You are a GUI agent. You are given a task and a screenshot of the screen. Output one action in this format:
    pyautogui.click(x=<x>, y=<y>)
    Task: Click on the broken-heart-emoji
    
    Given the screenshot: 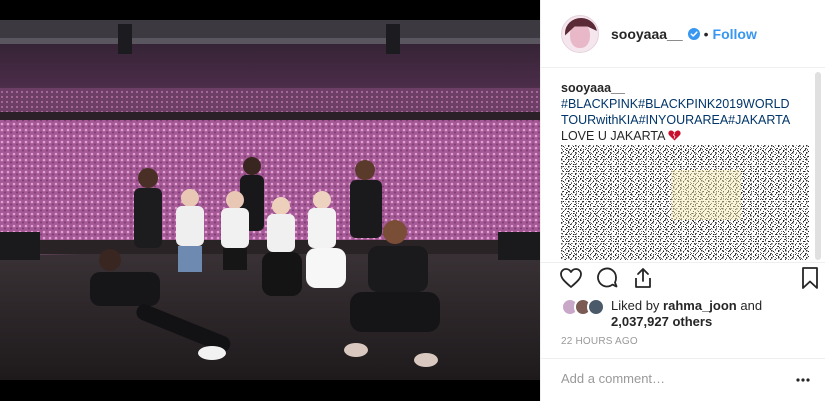 What is the action you would take?
    pyautogui.click(x=675, y=135)
    